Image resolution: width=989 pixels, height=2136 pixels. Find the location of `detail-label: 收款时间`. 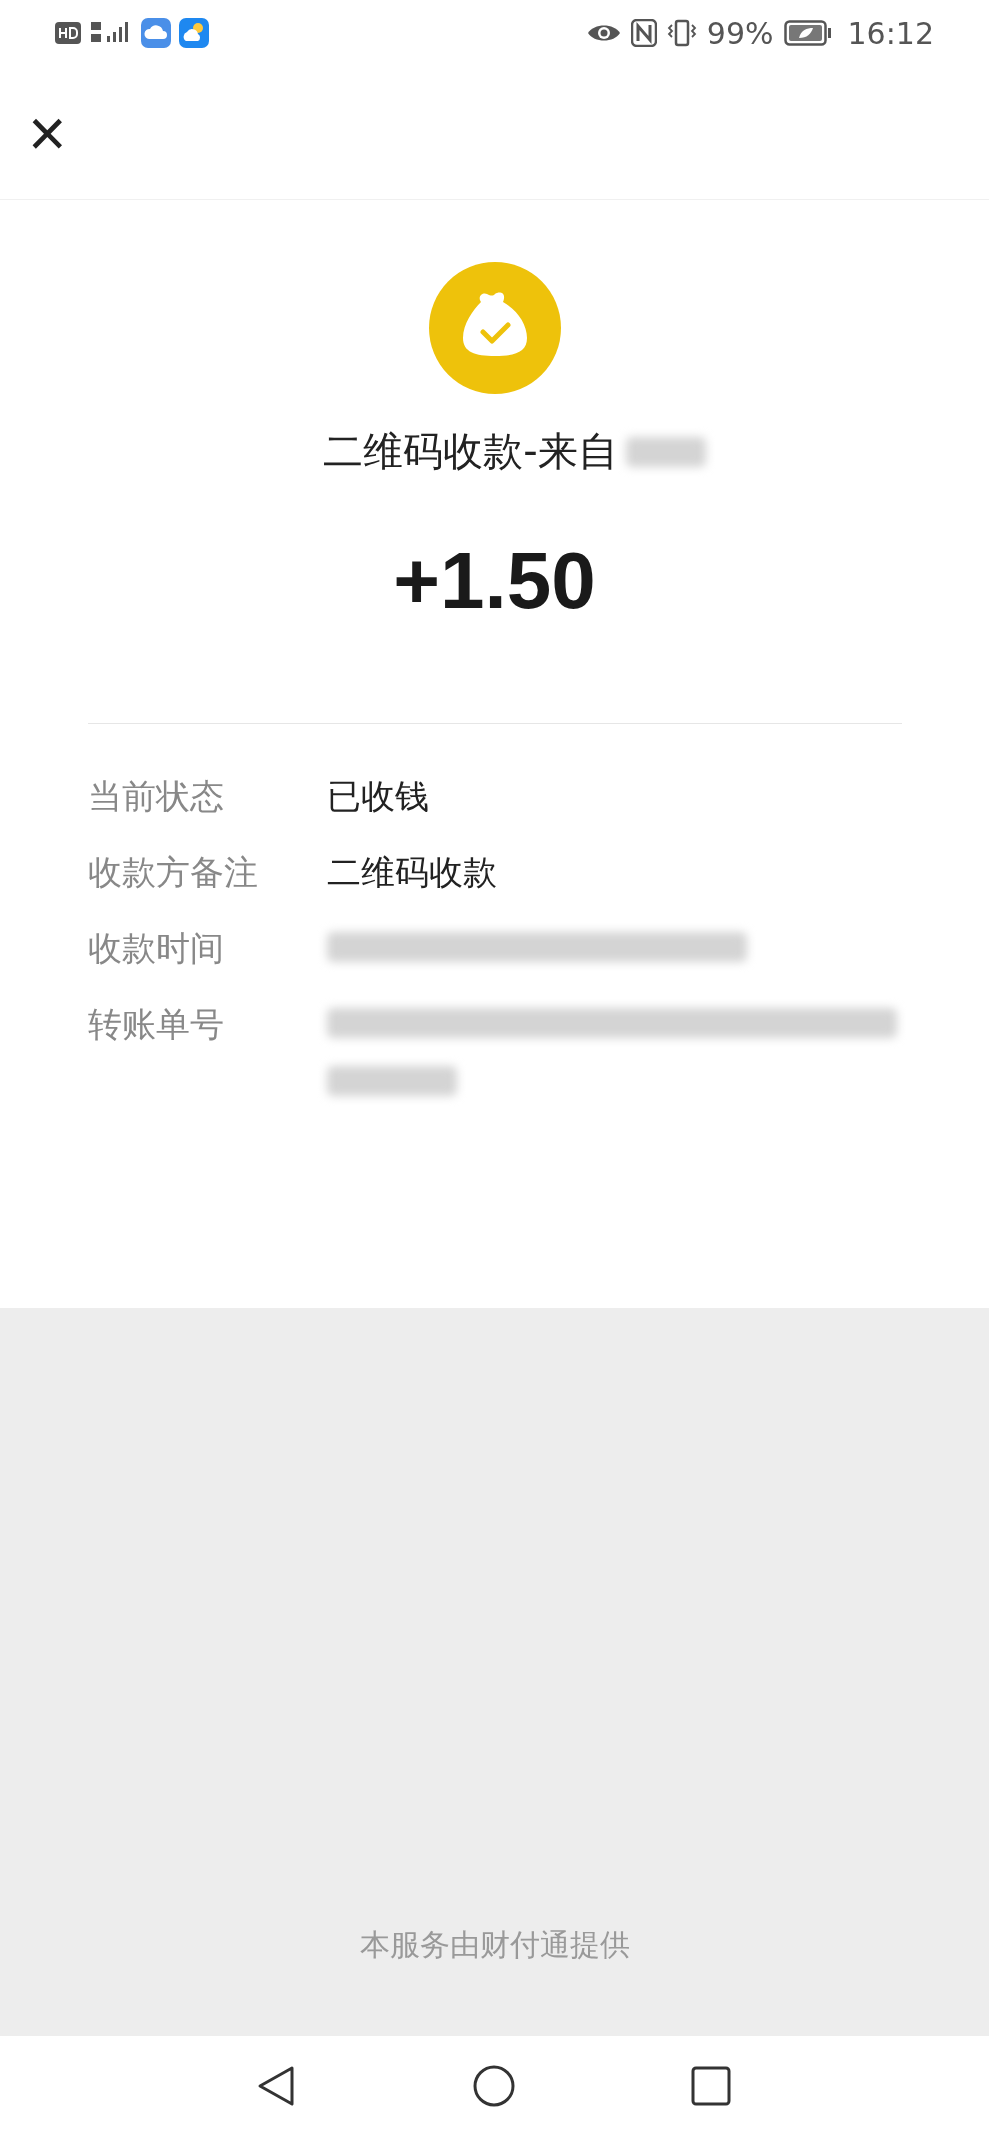

detail-label: 收款时间 is located at coordinates (156, 948).